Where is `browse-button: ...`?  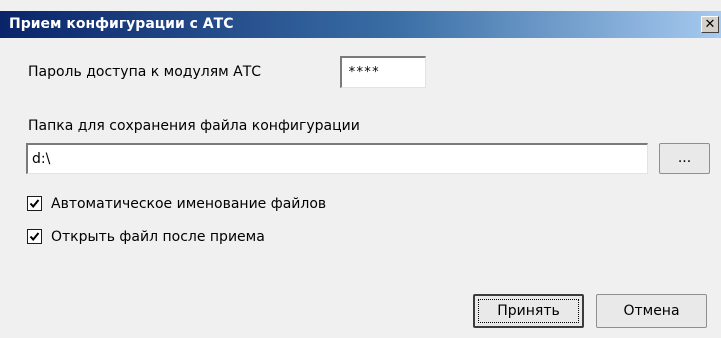
browse-button: ... is located at coordinates (684, 158).